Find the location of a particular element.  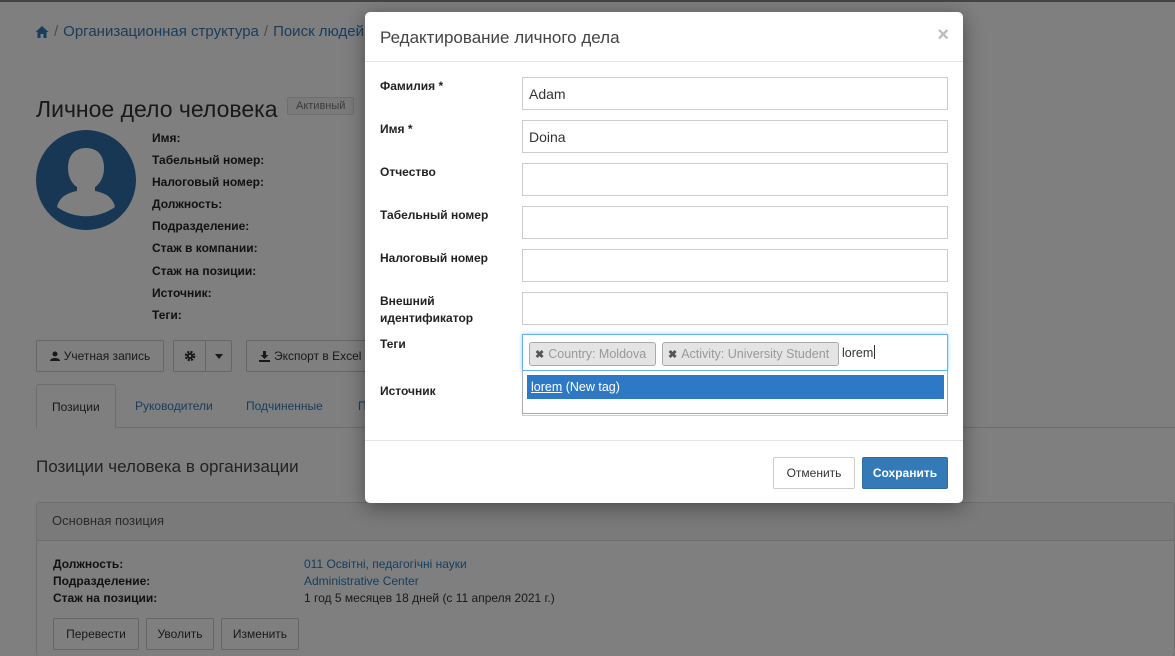

modal-footer: Отменить Сохранить is located at coordinates (664, 471).